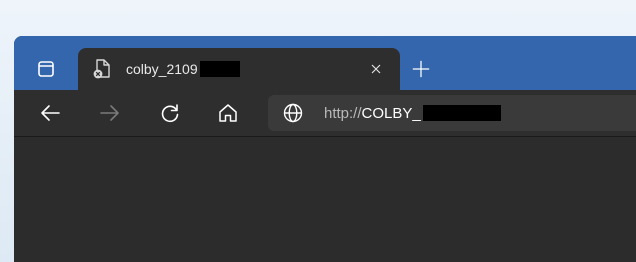  I want to click on tab-actions-icon, so click(46, 69).